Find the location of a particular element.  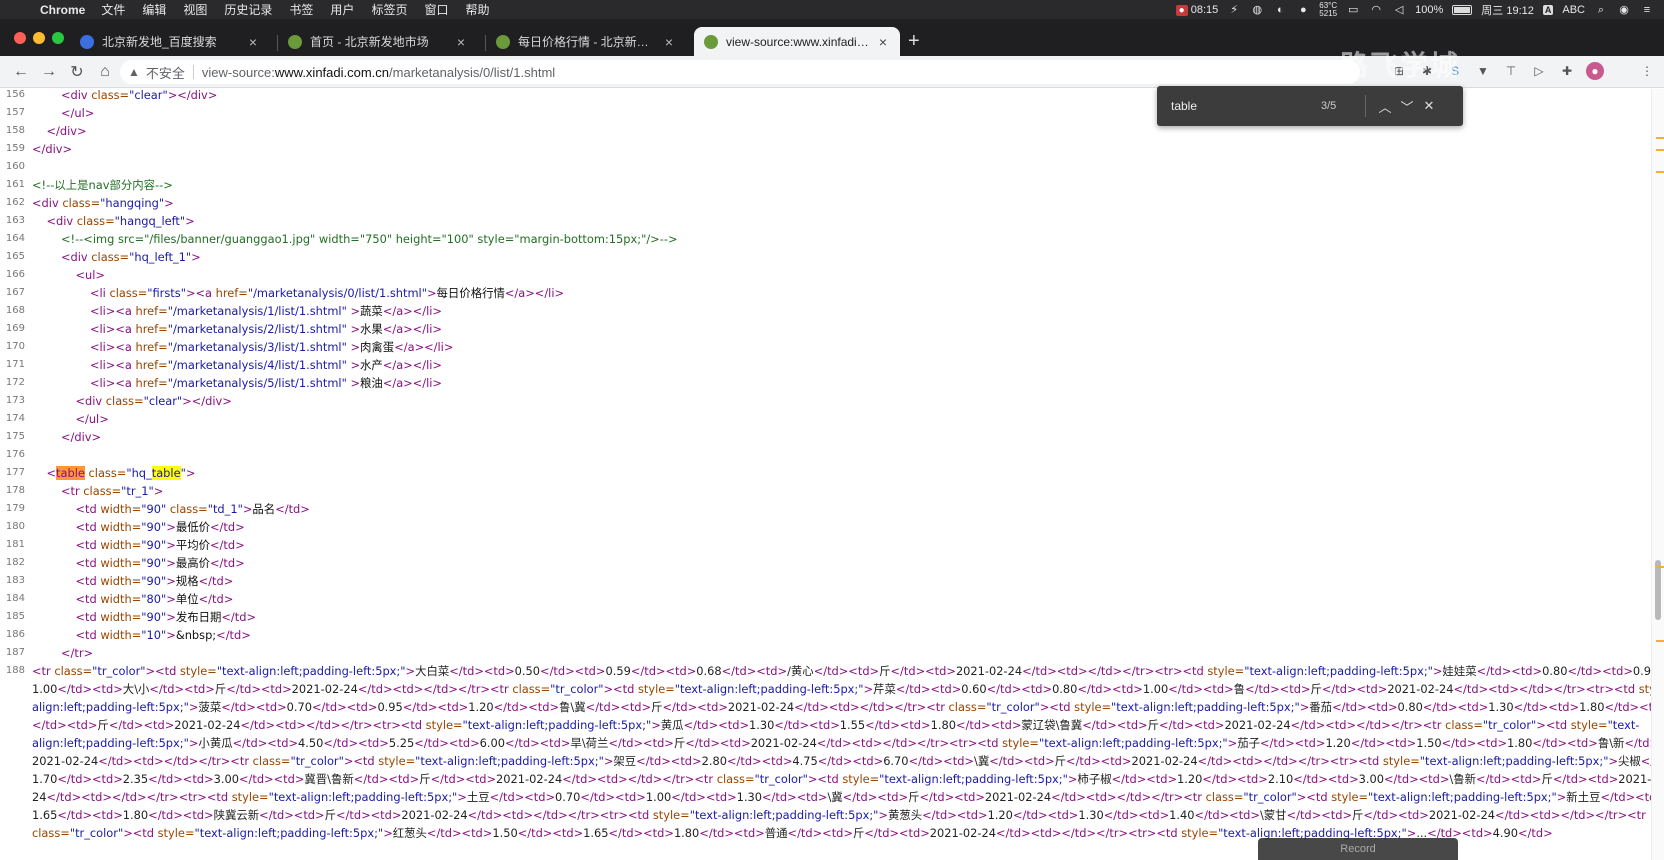

line-number: 170 is located at coordinates (15, 346).